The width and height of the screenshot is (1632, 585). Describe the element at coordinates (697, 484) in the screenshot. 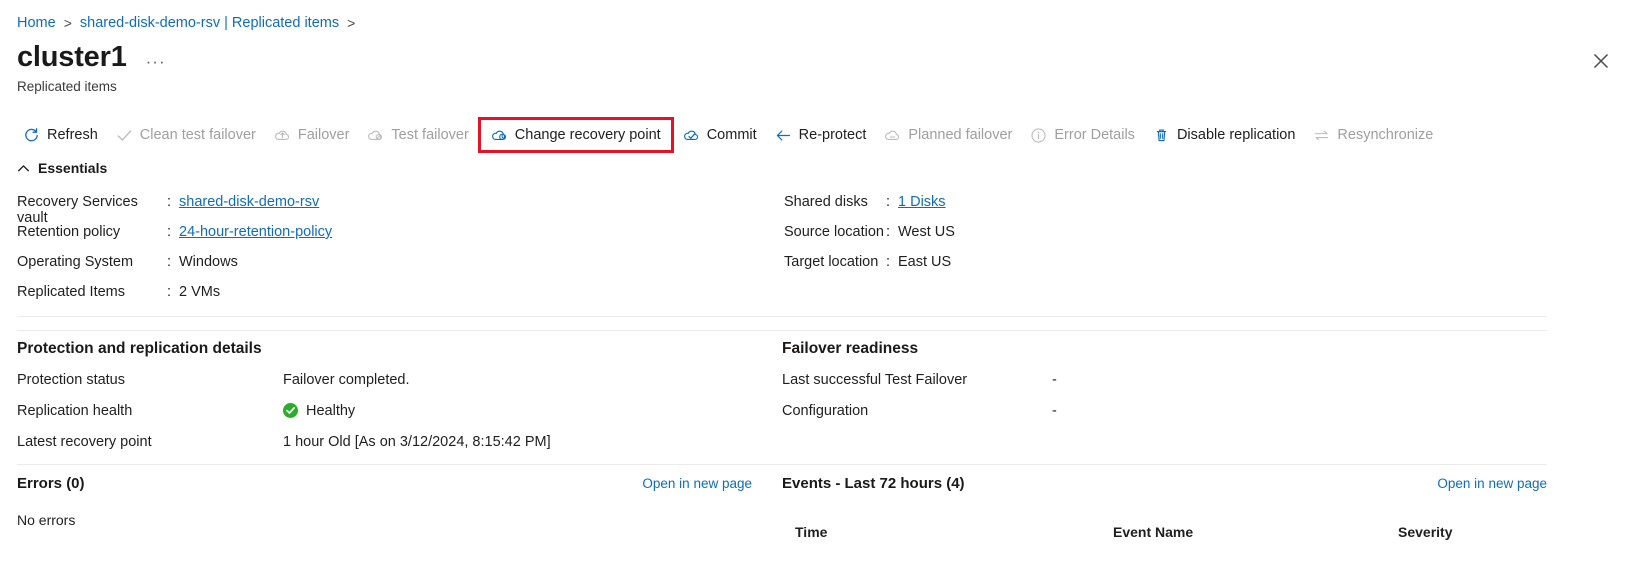

I see `errors-open-in-new-page-link: Open in new page` at that location.